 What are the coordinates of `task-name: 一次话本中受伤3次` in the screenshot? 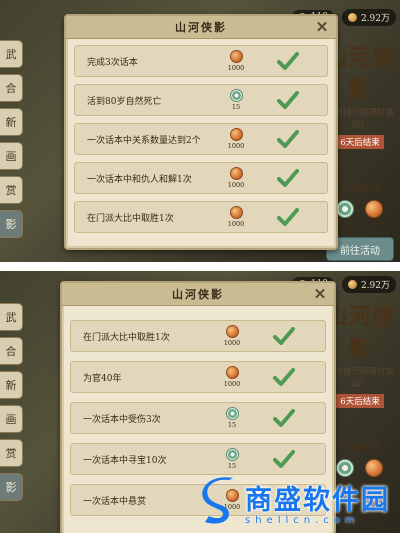 It's located at (122, 419).